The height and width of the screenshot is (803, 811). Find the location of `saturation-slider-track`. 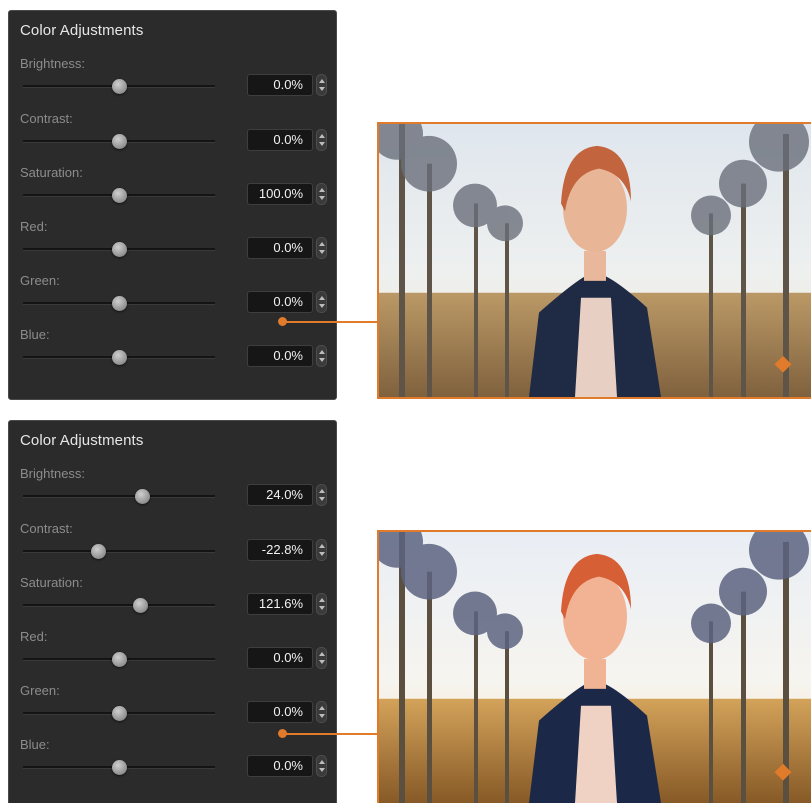

saturation-slider-track is located at coordinates (119, 605).